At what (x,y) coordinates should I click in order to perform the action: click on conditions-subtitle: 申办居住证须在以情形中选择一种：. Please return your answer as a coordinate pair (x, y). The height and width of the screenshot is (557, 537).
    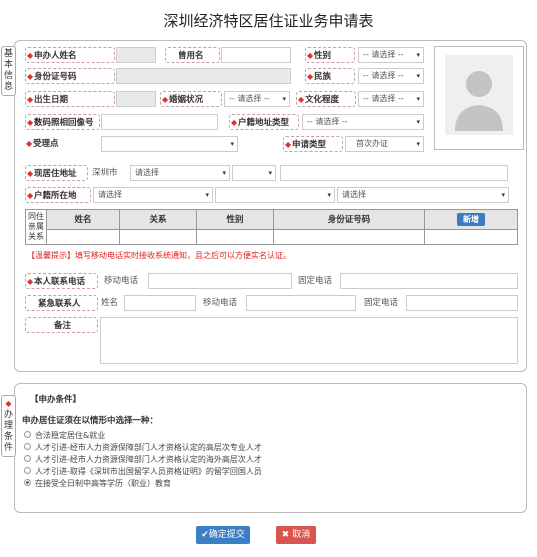
    Looking at the image, I should click on (90, 421).